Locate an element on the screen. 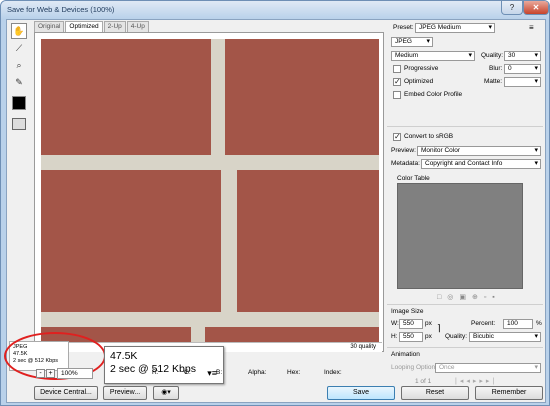 The height and width of the screenshot is (406, 550). progressive-label: Progressive is located at coordinates (421, 68).